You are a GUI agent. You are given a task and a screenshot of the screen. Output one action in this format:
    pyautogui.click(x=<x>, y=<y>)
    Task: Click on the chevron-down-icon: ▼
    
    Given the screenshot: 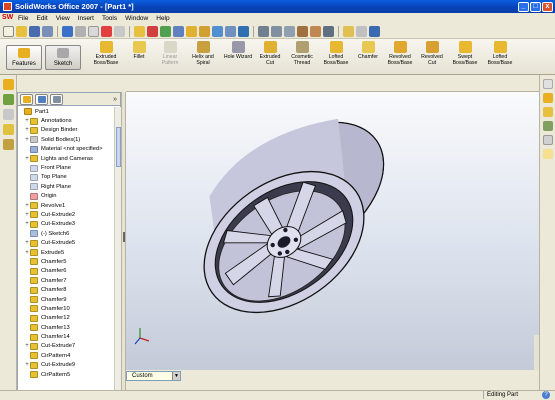 What is the action you would take?
    pyautogui.click(x=176, y=376)
    